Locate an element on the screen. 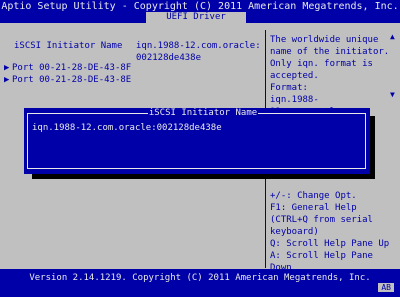 This screenshot has height=297, width=400. dialog-title: iSCSI Initiator Name is located at coordinates (203, 113).